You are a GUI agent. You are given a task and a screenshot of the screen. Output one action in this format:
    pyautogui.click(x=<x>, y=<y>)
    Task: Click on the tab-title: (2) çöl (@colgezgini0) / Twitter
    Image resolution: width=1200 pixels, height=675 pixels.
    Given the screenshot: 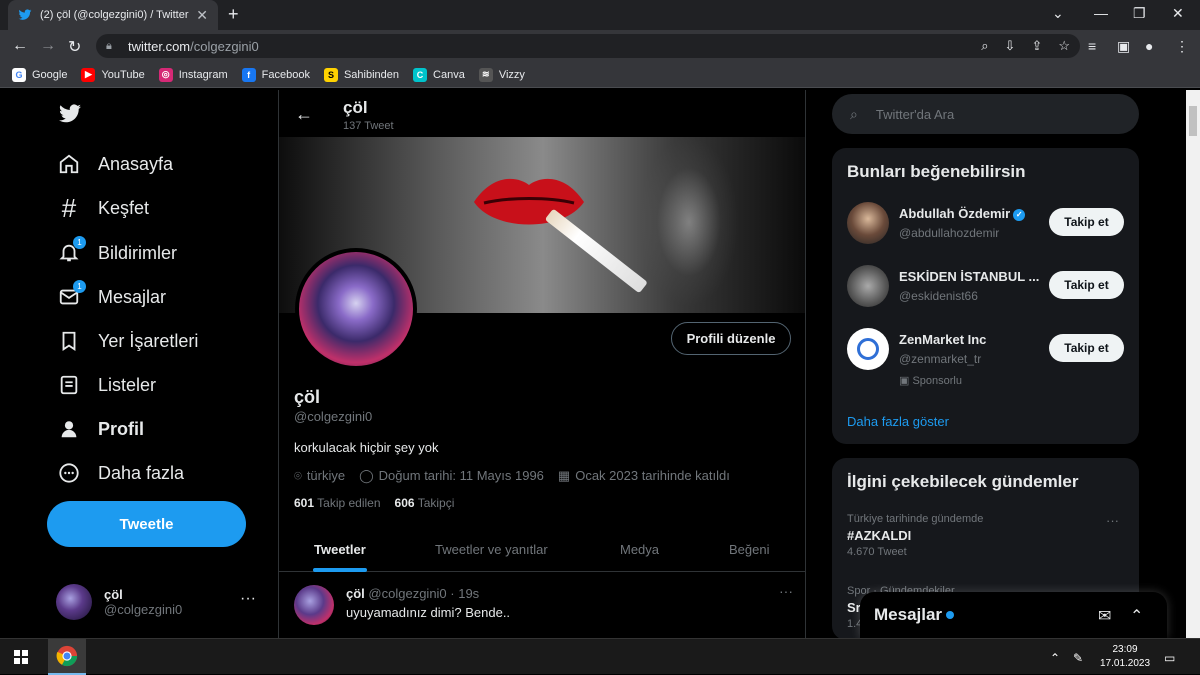 What is the action you would take?
    pyautogui.click(x=114, y=15)
    